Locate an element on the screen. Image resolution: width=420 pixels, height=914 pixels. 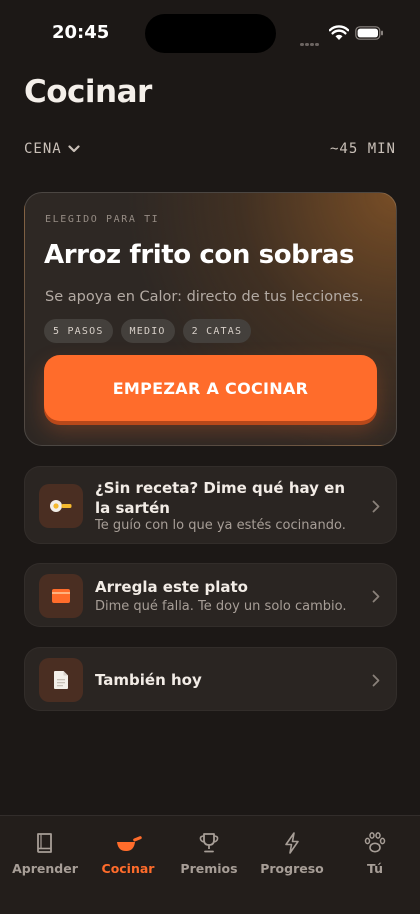
tab-cocinar: Cocinar is located at coordinates (128, 856).